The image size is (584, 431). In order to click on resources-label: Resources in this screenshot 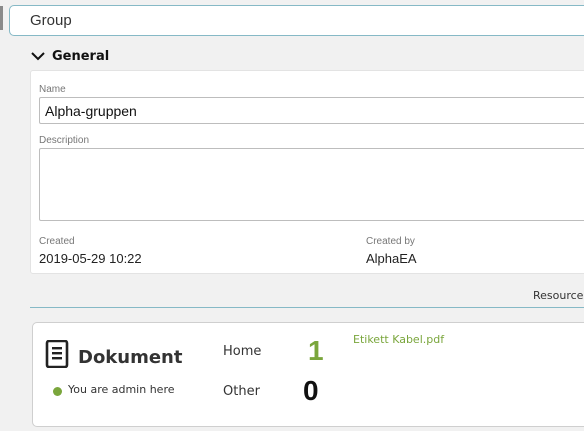, I will do `click(558, 295)`.